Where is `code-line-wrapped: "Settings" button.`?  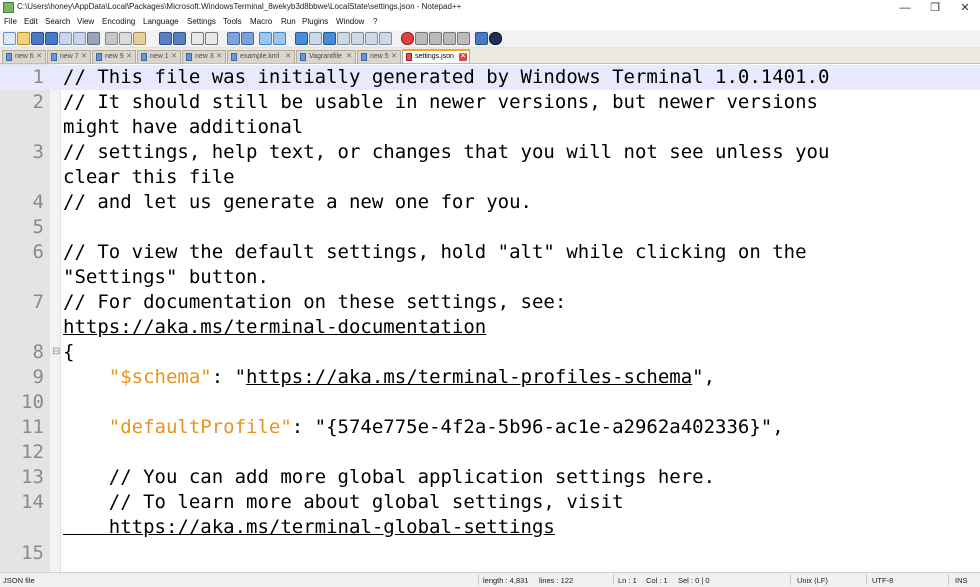 code-line-wrapped: "Settings" button. is located at coordinates (490, 277).